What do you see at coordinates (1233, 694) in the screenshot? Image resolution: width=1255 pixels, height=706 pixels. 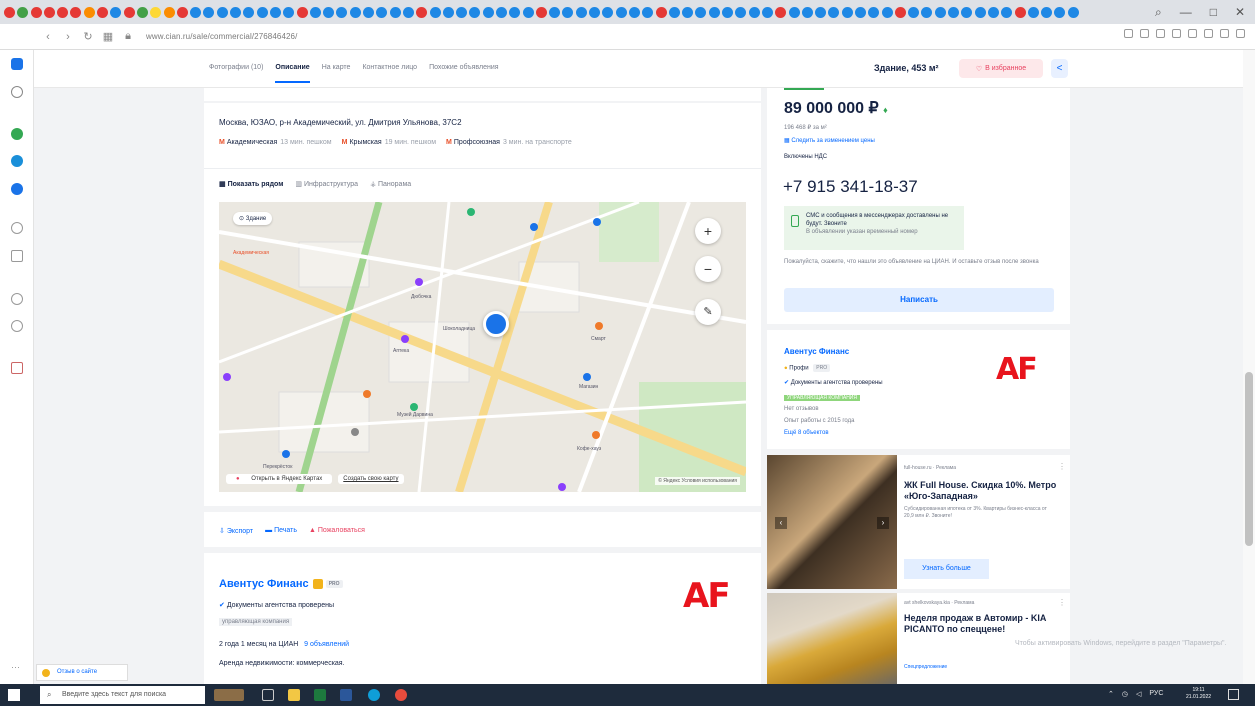 I see `notifications-icon` at bounding box center [1233, 694].